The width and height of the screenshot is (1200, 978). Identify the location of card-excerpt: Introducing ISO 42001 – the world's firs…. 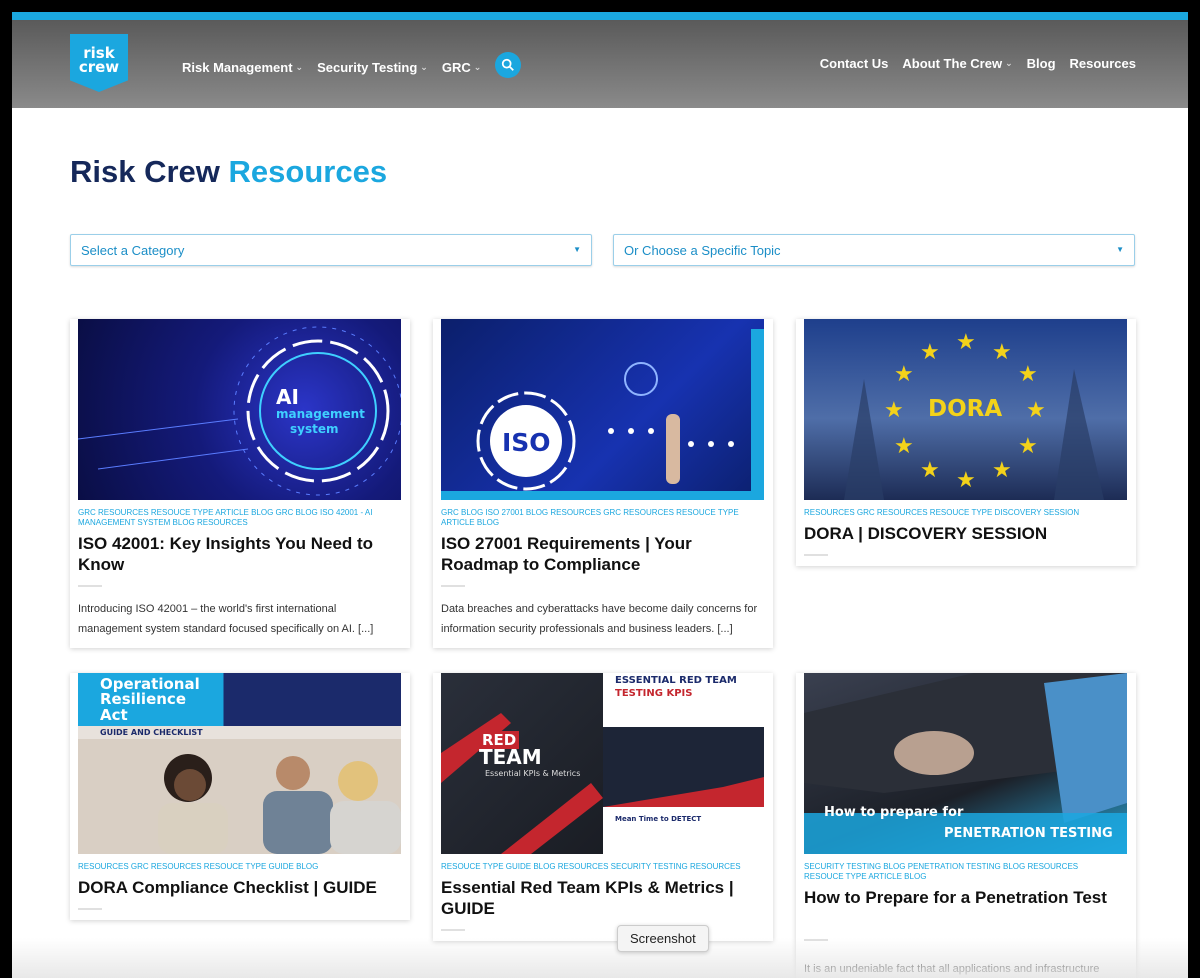
(226, 619).